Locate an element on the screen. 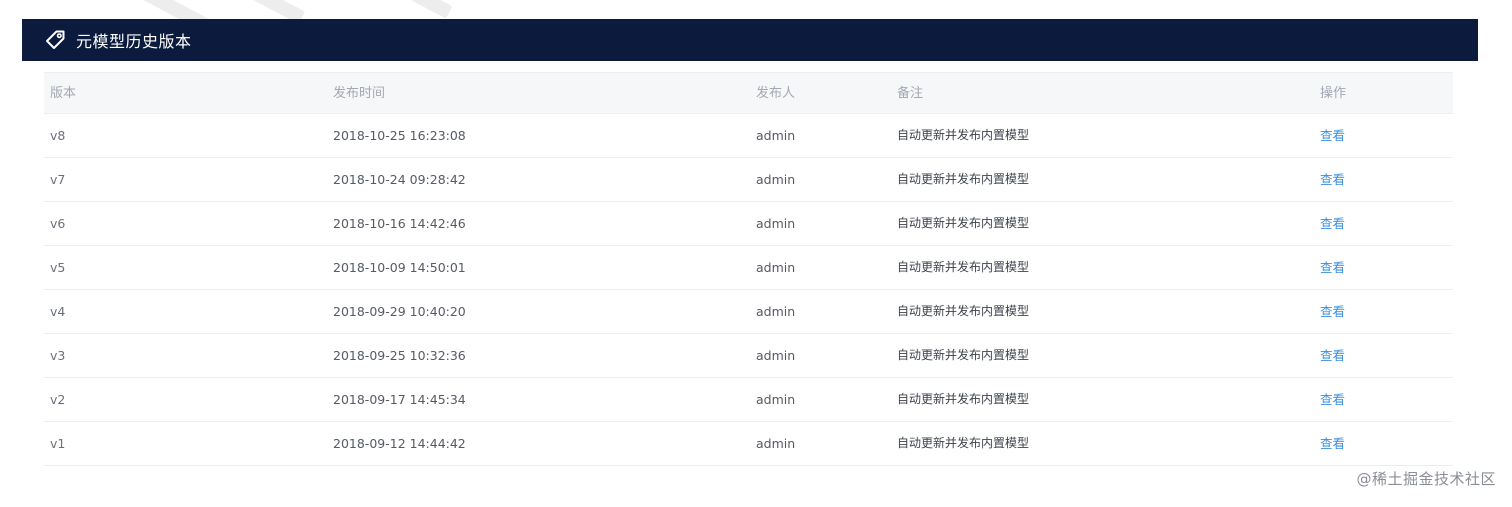 Image resolution: width=1512 pixels, height=507 pixels. cell-version: v7 is located at coordinates (58, 179).